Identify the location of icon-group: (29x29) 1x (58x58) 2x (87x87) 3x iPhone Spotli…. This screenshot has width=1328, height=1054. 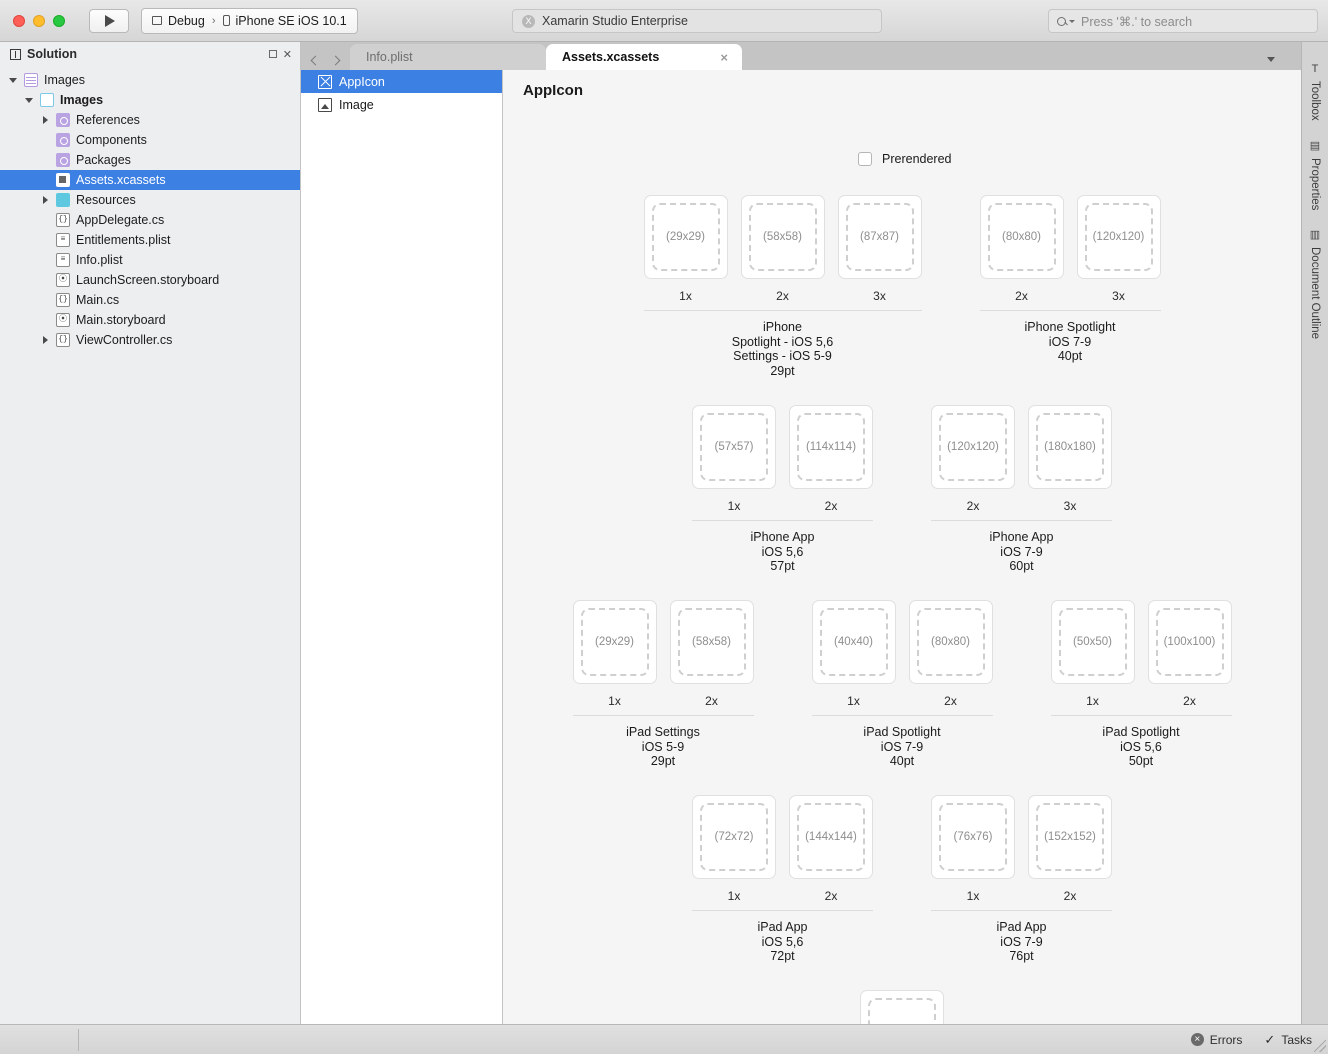
(782, 286).